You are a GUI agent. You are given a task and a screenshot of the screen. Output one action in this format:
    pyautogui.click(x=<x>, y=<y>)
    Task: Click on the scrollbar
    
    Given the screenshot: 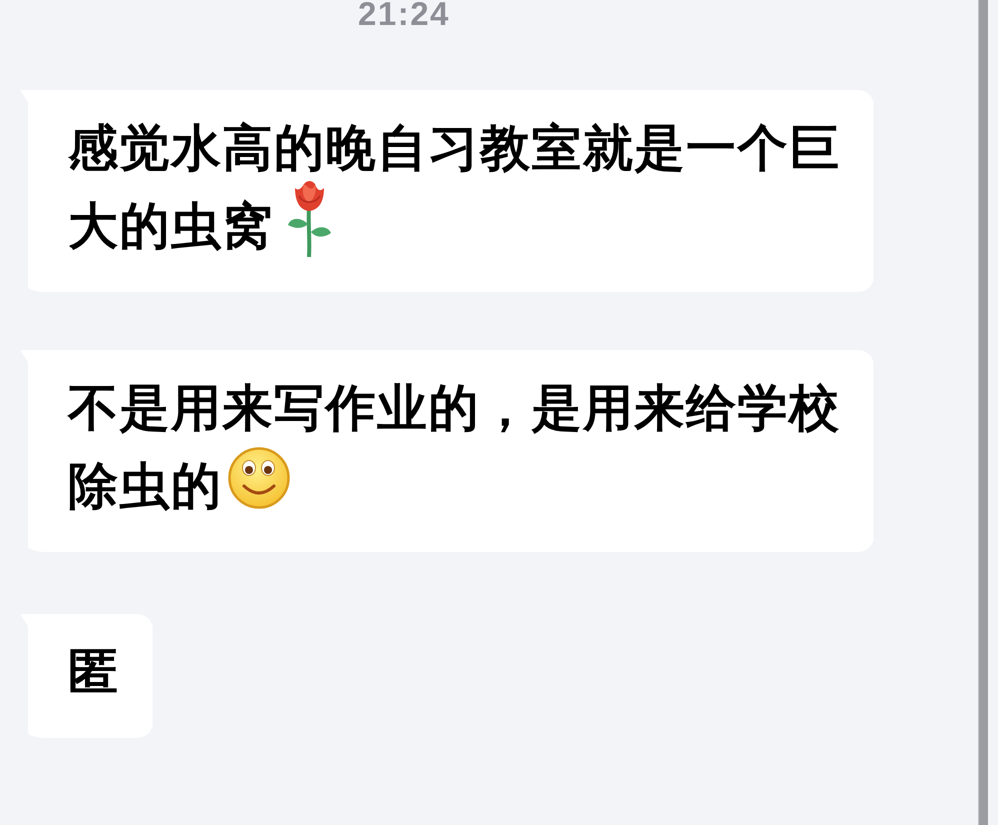 What is the action you would take?
    pyautogui.click(x=983, y=412)
    